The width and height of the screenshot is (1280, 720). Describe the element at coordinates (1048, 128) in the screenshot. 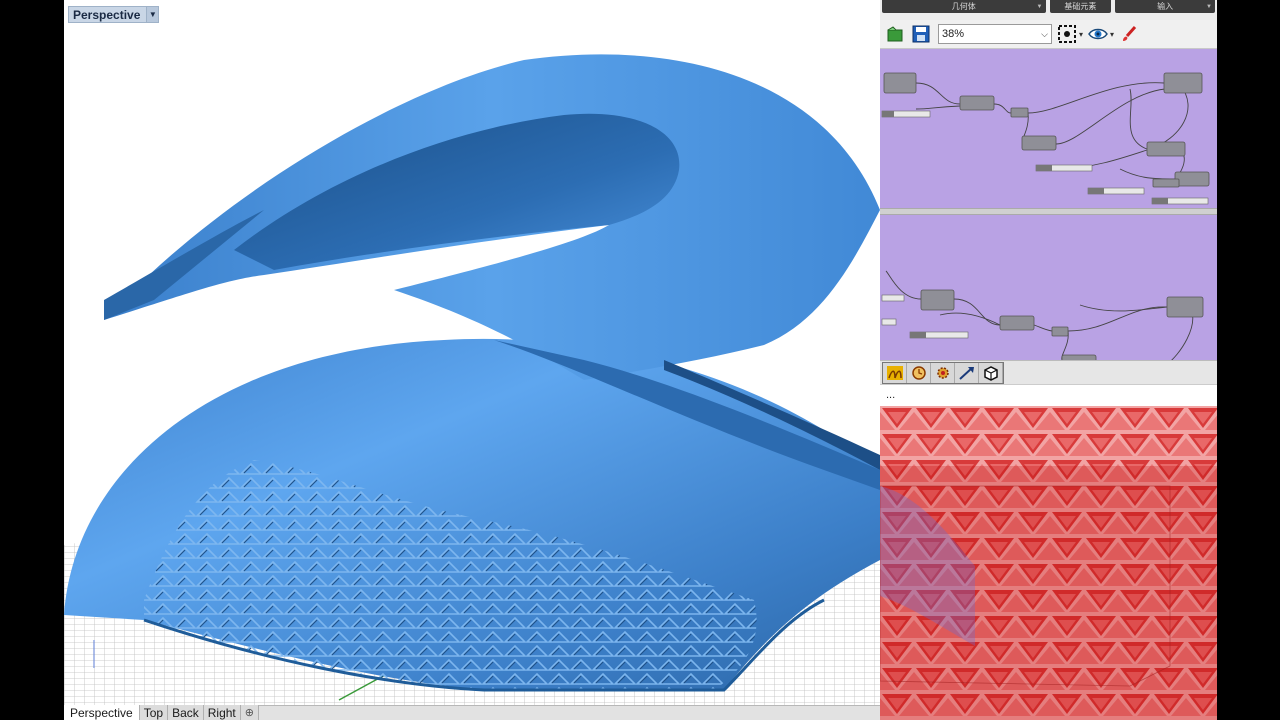

I see `definition-canvas-top` at that location.